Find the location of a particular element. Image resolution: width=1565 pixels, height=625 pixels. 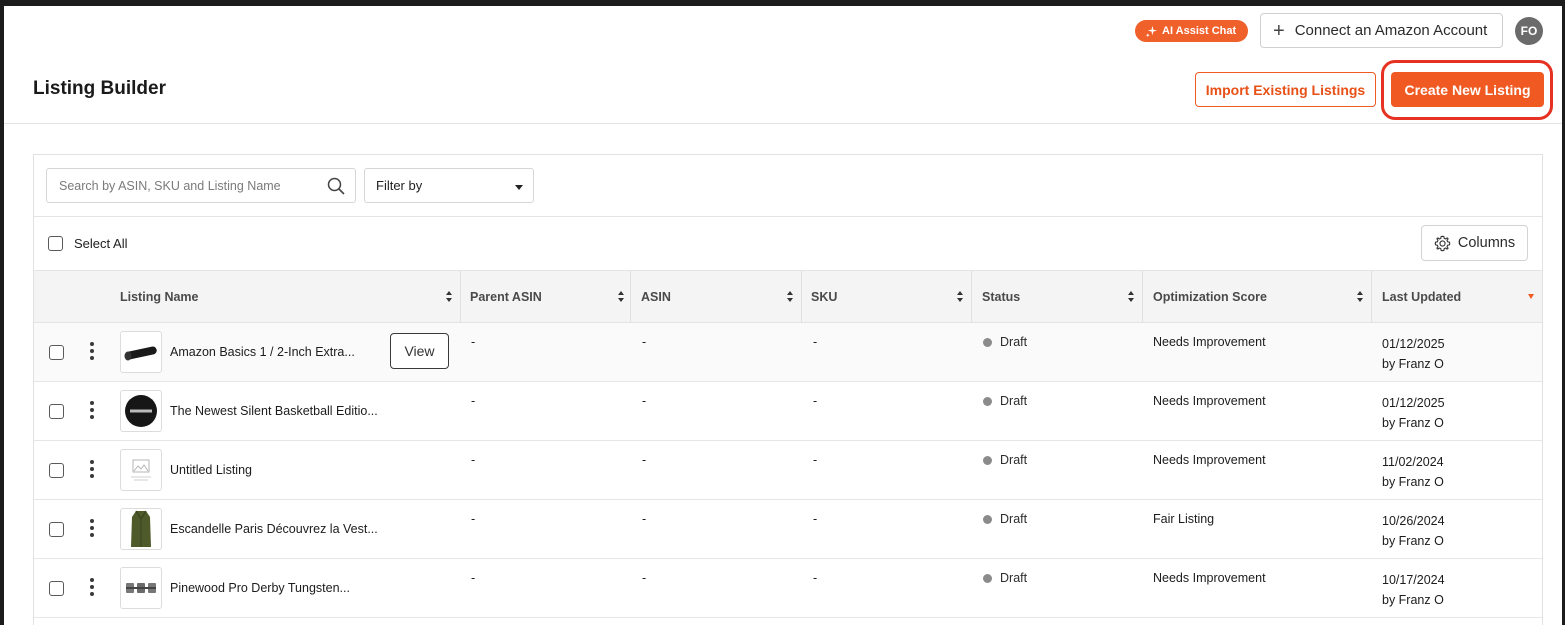

col-sku: SKU is located at coordinates (891, 296).